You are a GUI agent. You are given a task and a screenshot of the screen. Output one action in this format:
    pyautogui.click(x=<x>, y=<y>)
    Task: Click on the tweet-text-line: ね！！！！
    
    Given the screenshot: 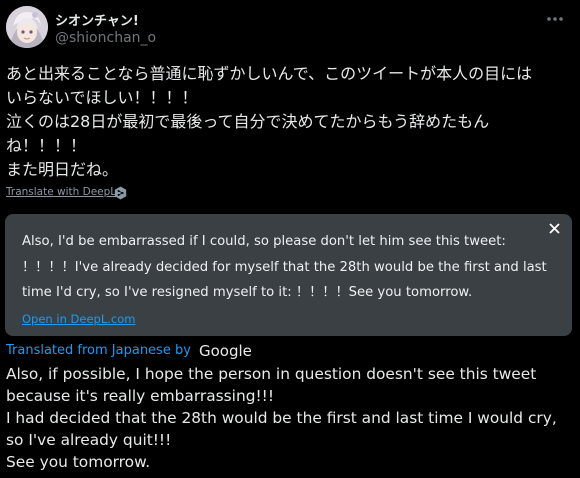 What is the action you would take?
    pyautogui.click(x=46, y=145)
    